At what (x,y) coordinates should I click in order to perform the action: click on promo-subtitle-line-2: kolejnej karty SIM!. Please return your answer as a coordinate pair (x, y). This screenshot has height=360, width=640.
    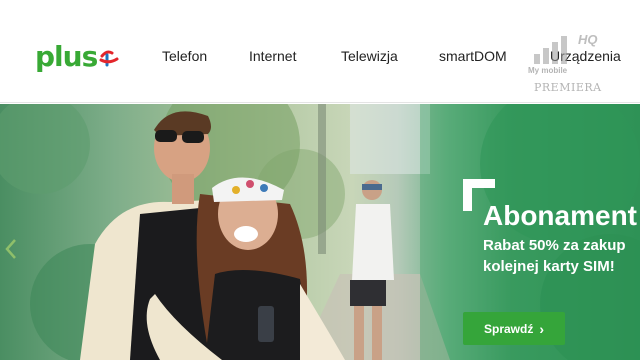
    Looking at the image, I should click on (549, 266).